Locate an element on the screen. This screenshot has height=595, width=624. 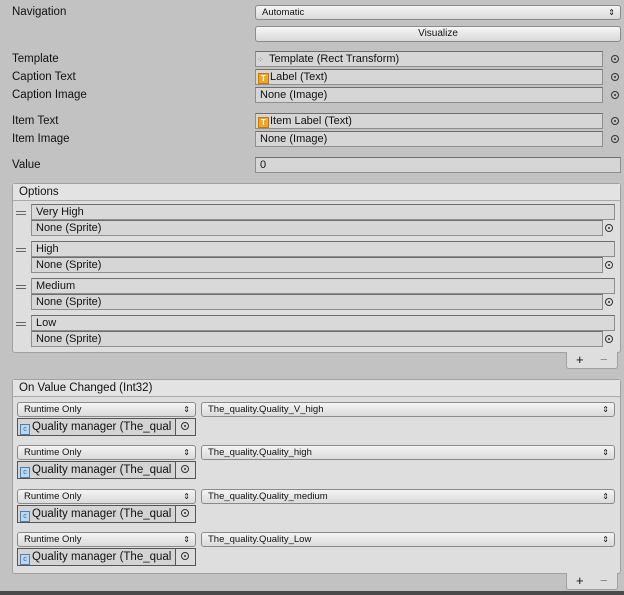
item-text-value: Item Label (Text) is located at coordinates (311, 121).